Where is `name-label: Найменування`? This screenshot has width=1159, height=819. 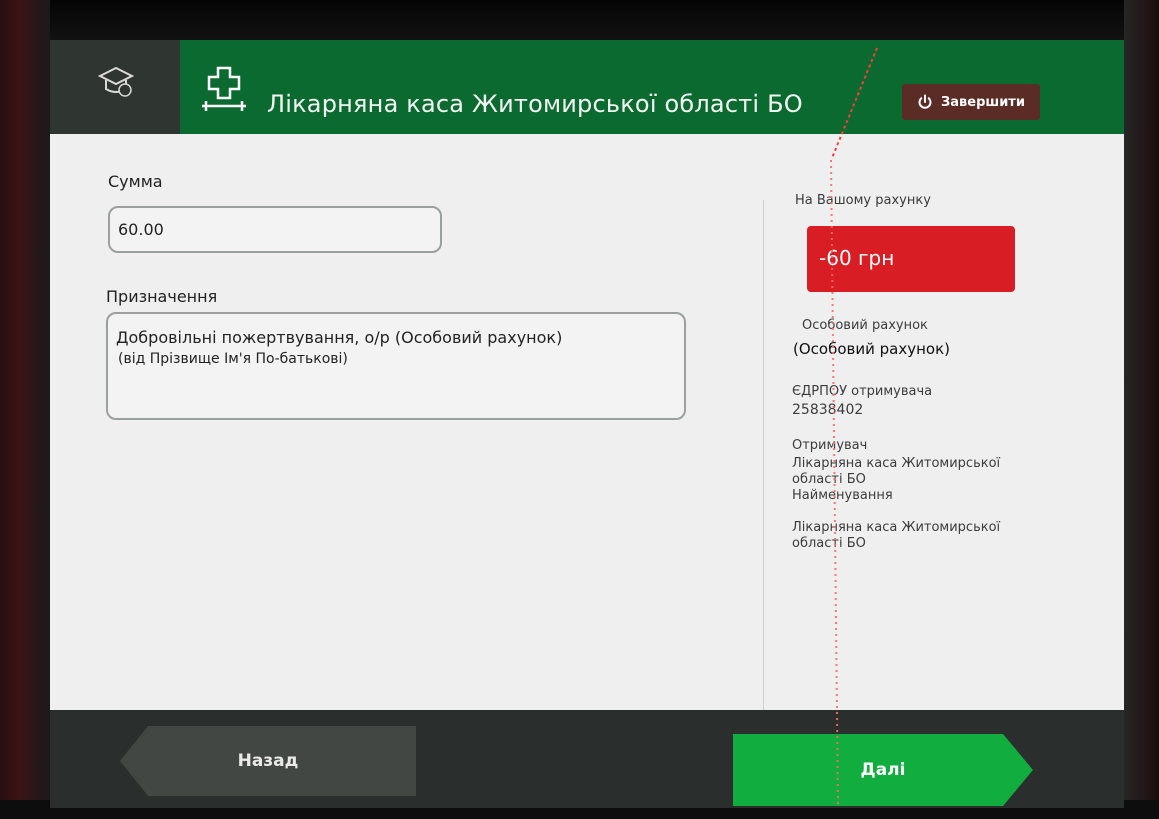 name-label: Найменування is located at coordinates (842, 495).